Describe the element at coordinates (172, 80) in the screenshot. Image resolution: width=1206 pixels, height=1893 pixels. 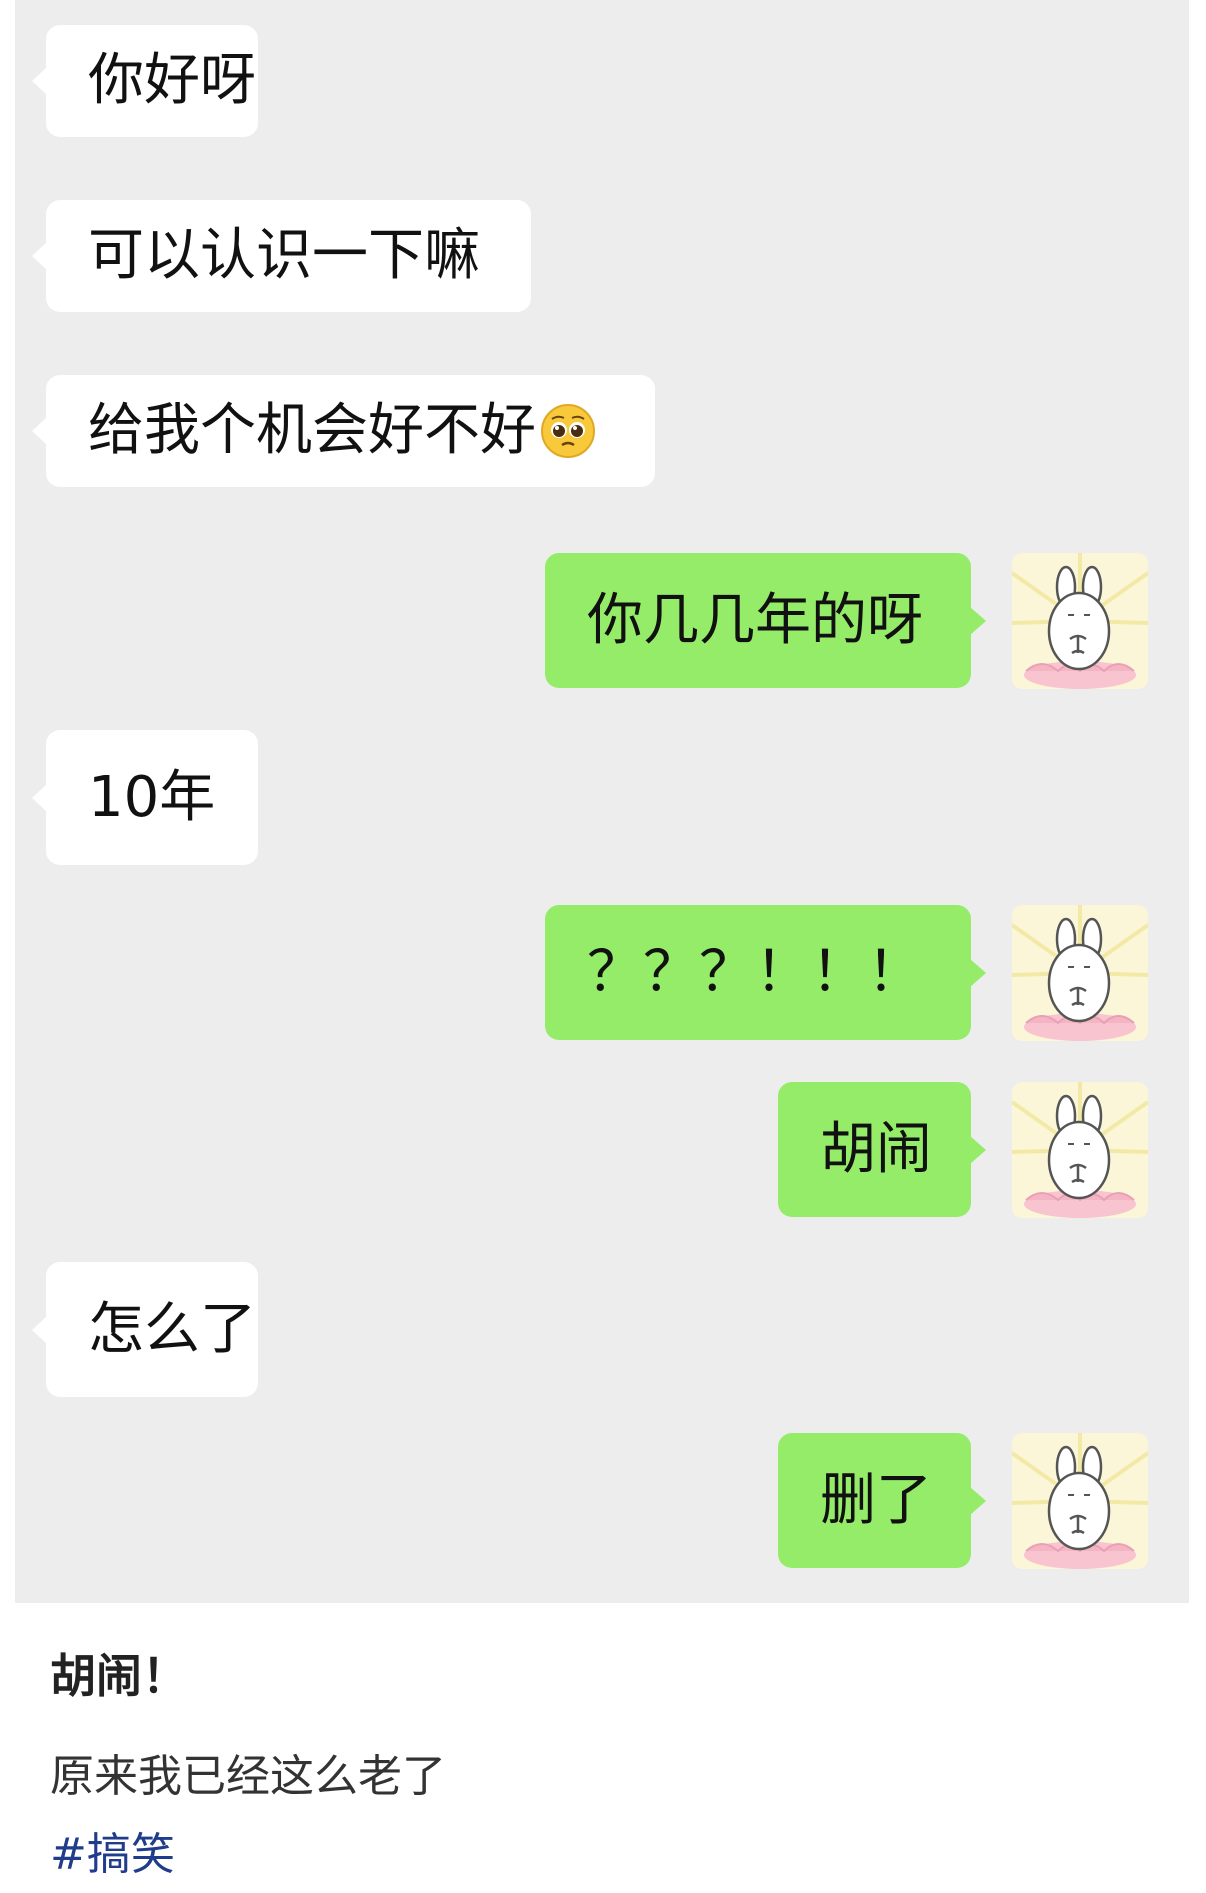
I see `message-text: 你好呀` at that location.